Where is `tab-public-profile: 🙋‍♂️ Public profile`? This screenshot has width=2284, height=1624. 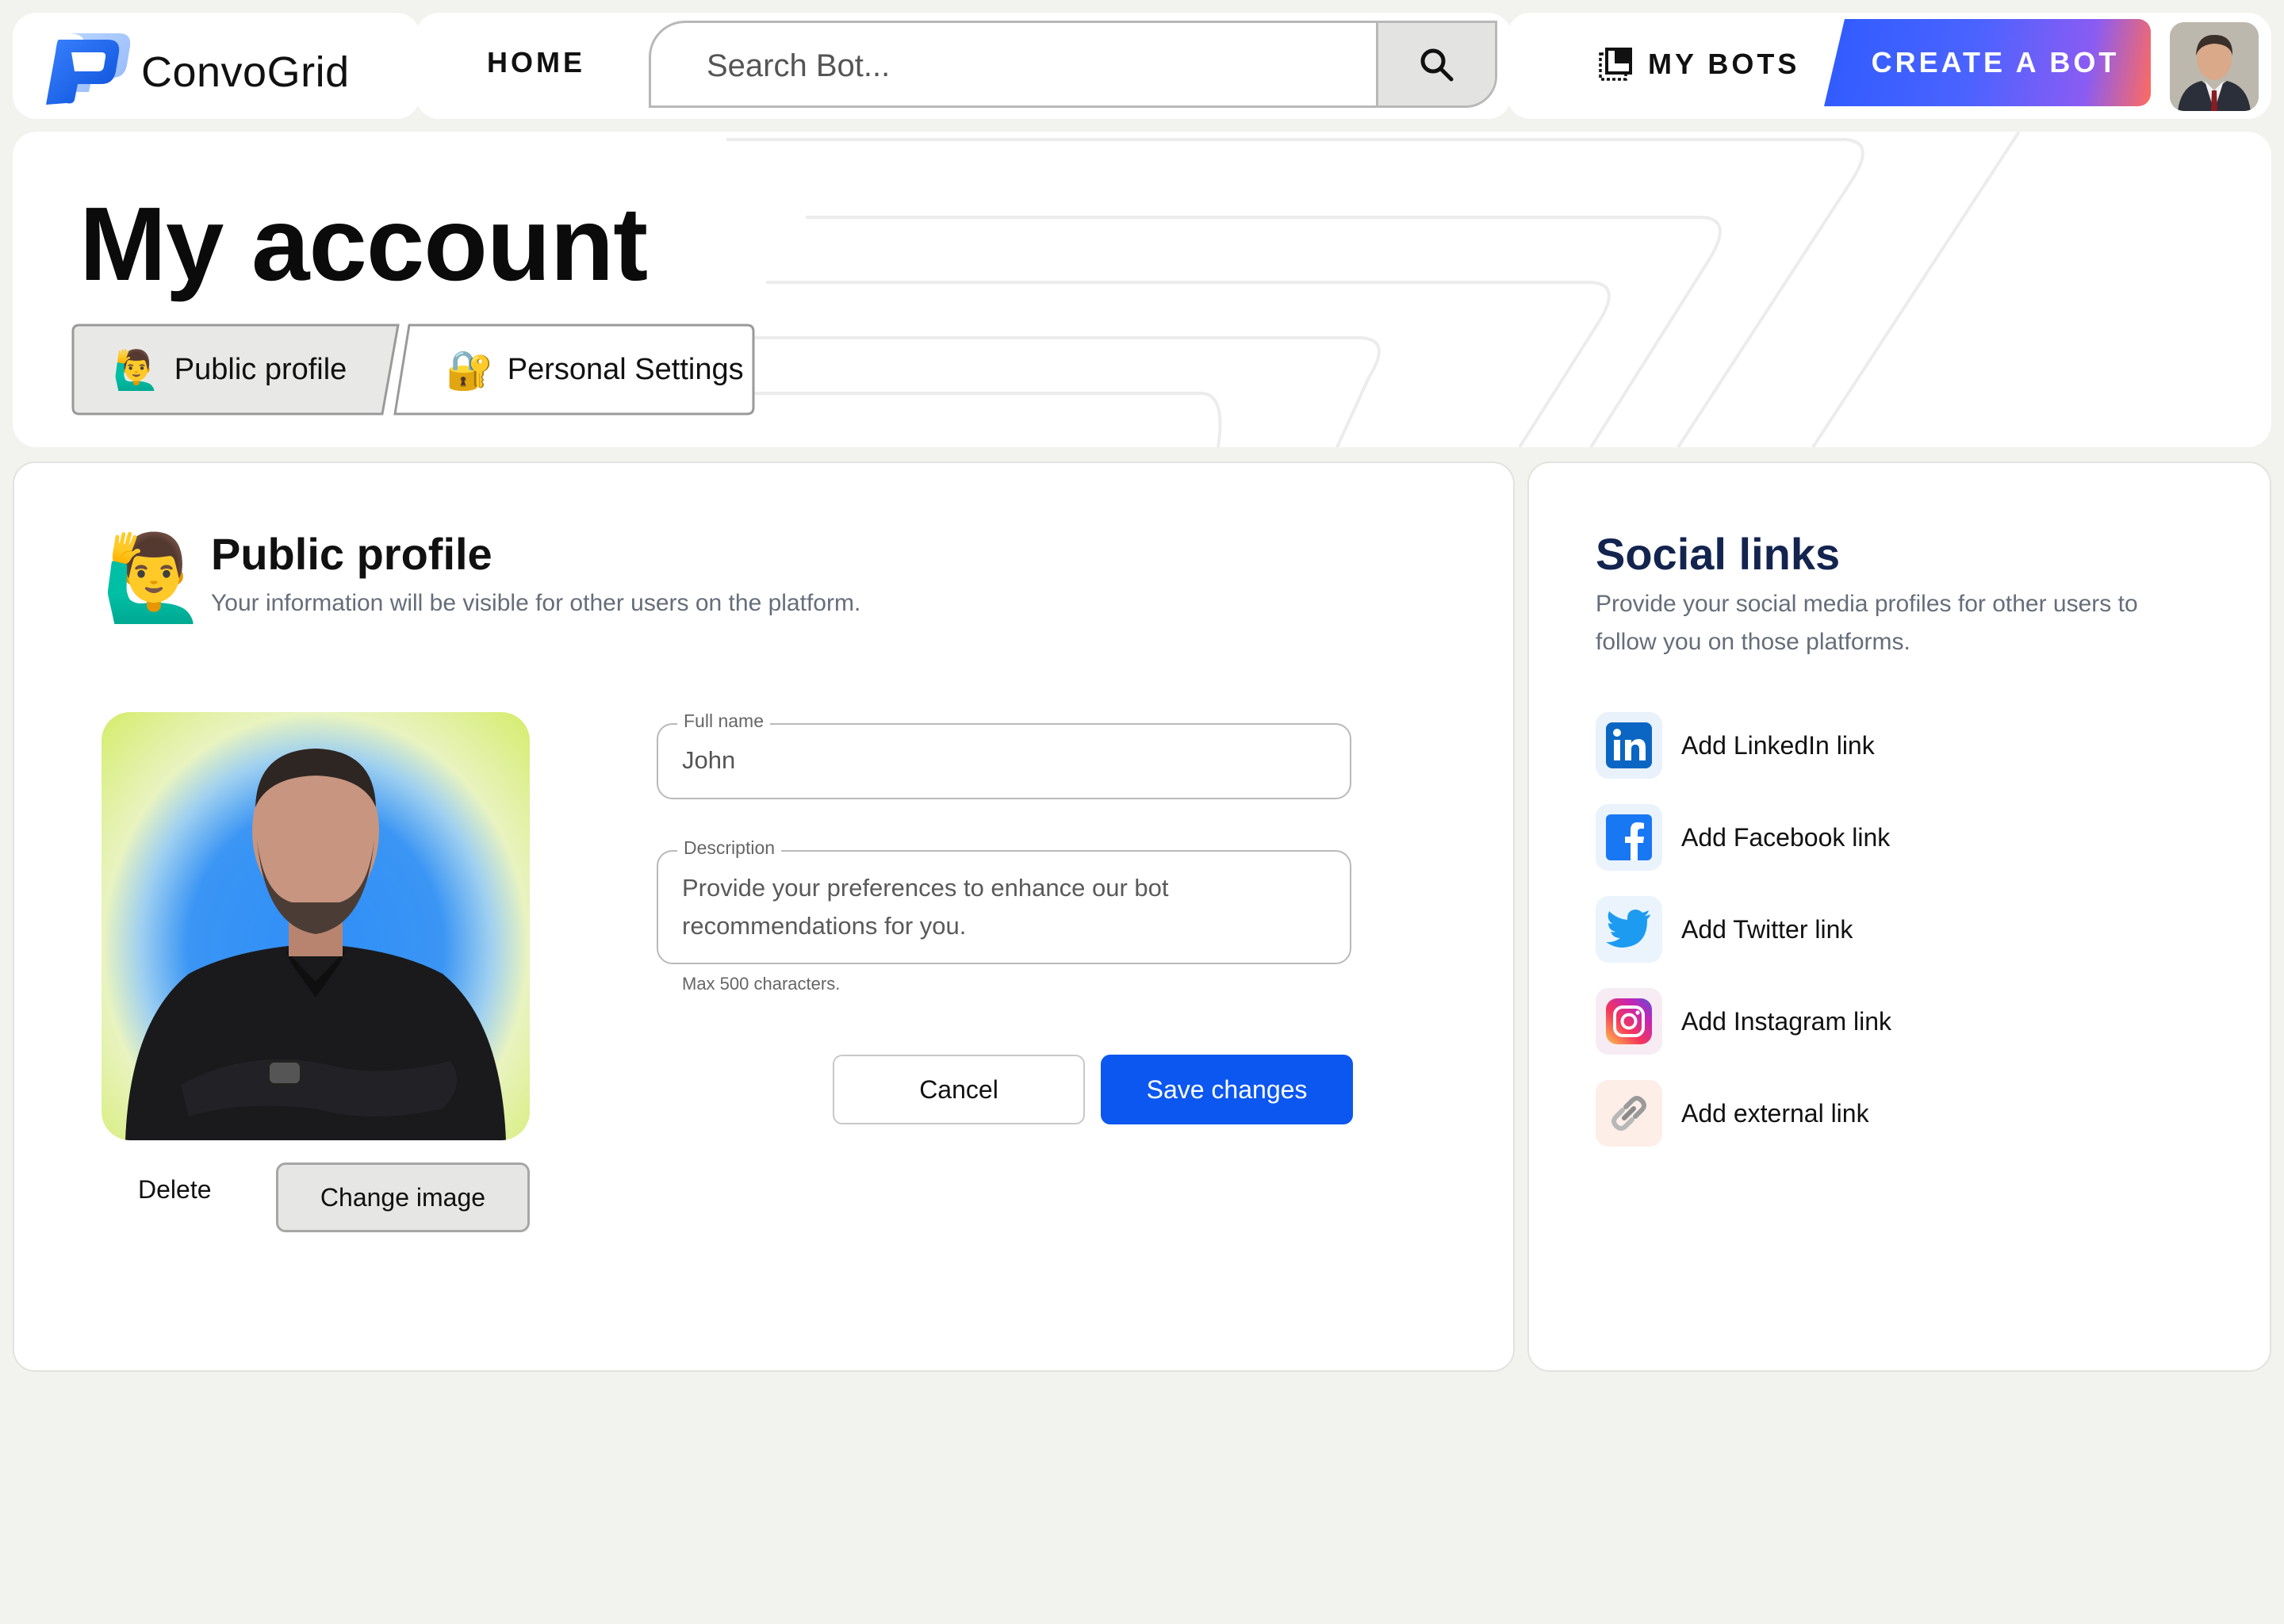
tab-public-profile: 🙋‍♂️ Public profile is located at coordinates (234, 370).